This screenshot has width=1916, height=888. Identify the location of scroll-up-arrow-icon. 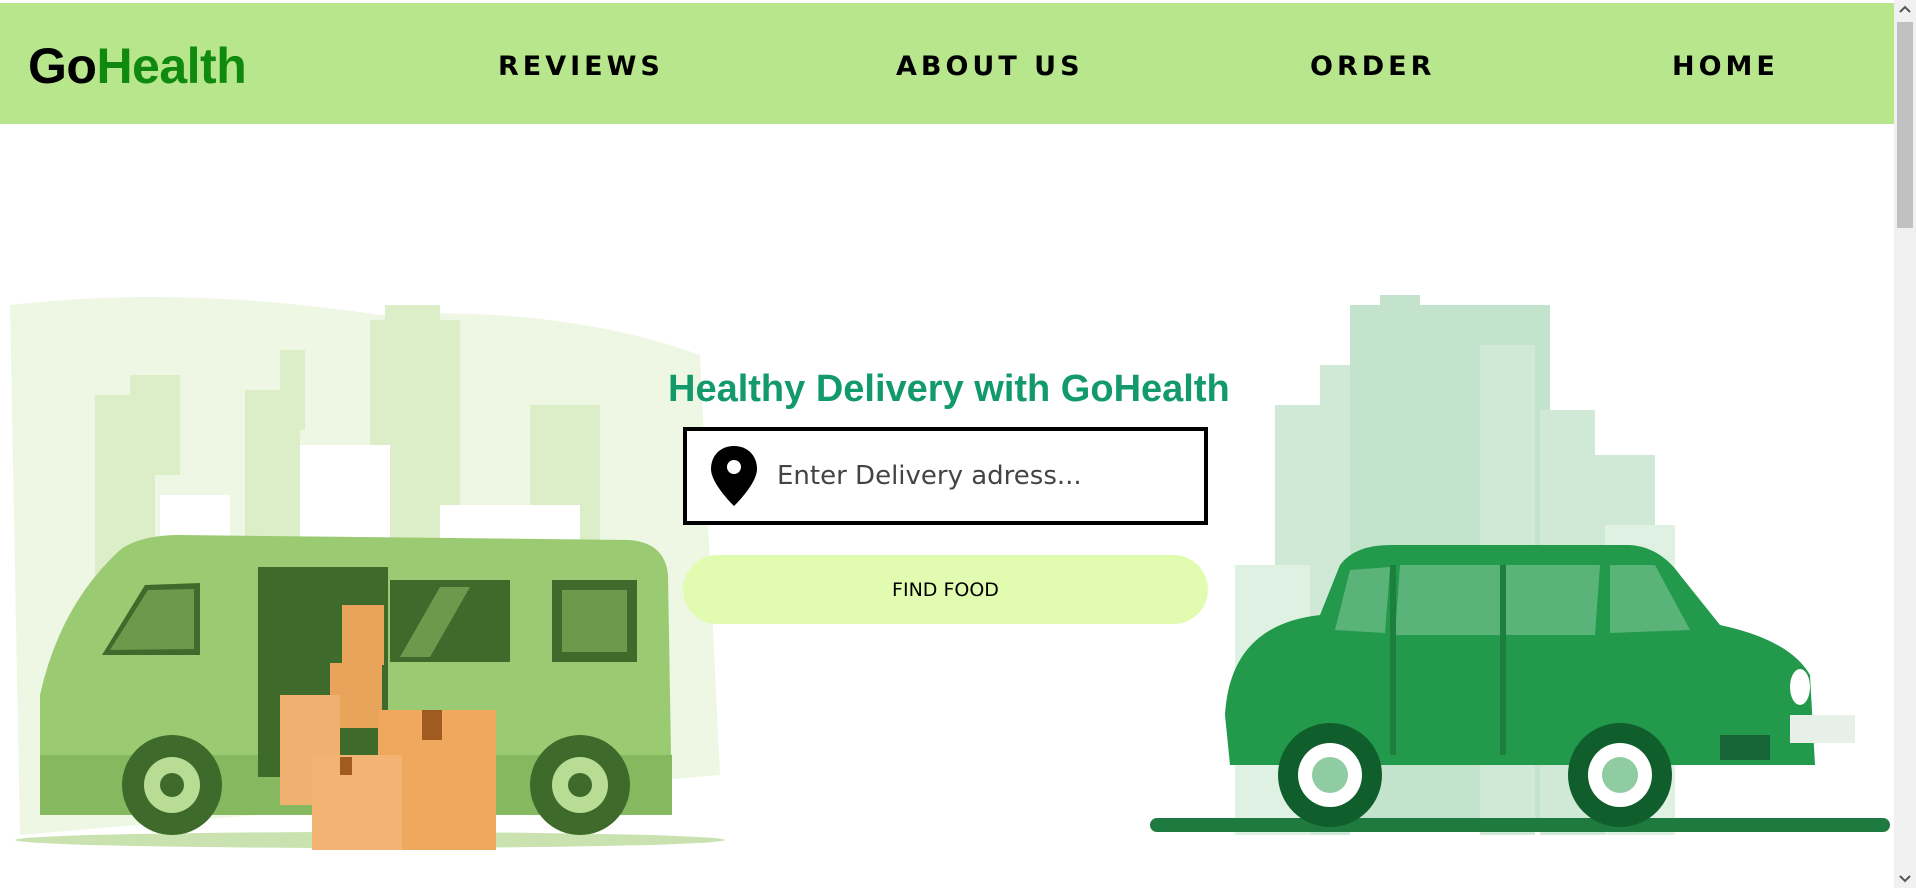
(1905, 9).